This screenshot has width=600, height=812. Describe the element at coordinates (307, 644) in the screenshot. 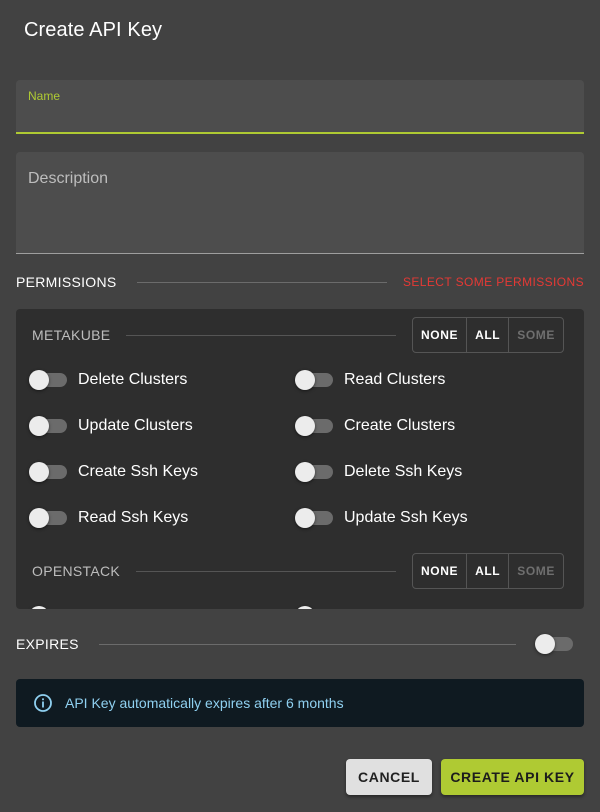

I see `expires-divider` at that location.